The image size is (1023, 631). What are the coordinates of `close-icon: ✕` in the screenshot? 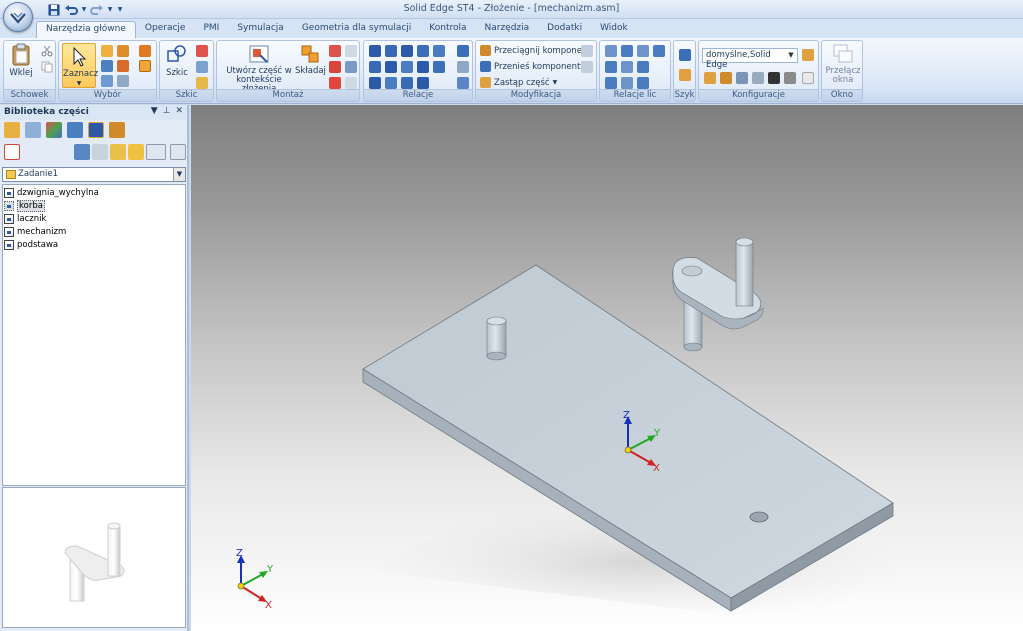 It's located at (179, 111).